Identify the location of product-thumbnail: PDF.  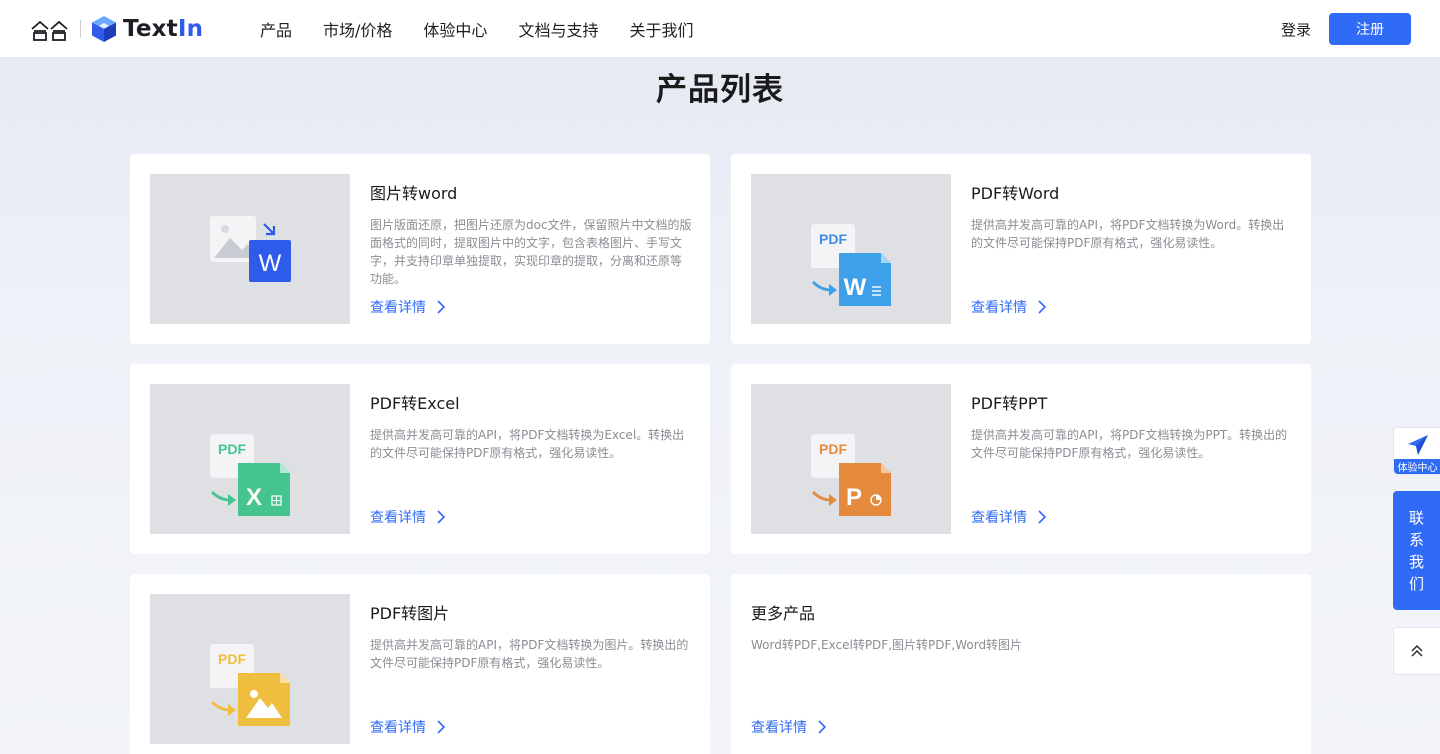
(250, 669).